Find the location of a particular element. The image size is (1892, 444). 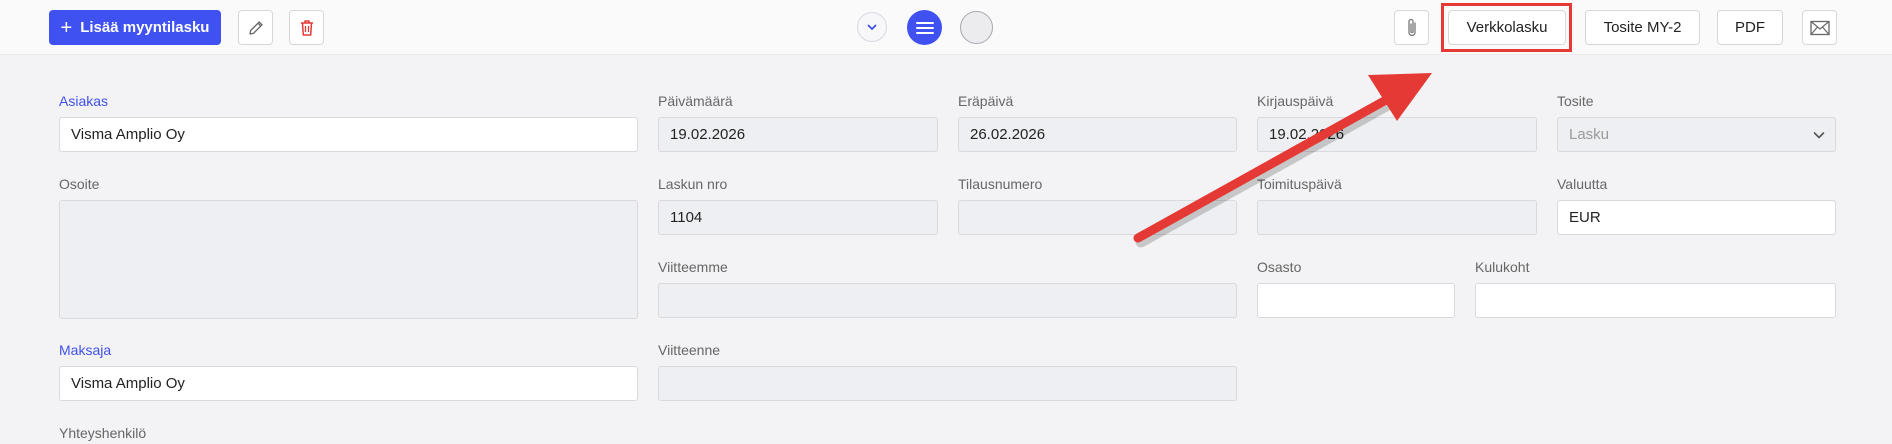

voucher-button: Tosite MY-2 is located at coordinates (1642, 27).